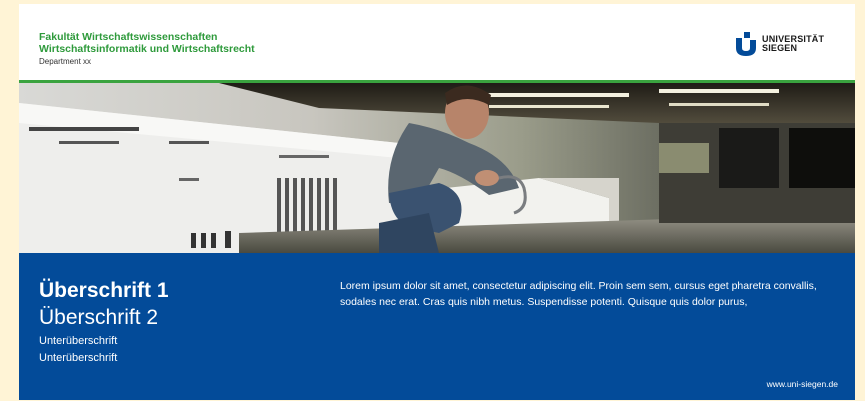 This screenshot has width=865, height=401. I want to click on faculty-title: Fakultät Wirtschaftswissenschaften, so click(128, 37).